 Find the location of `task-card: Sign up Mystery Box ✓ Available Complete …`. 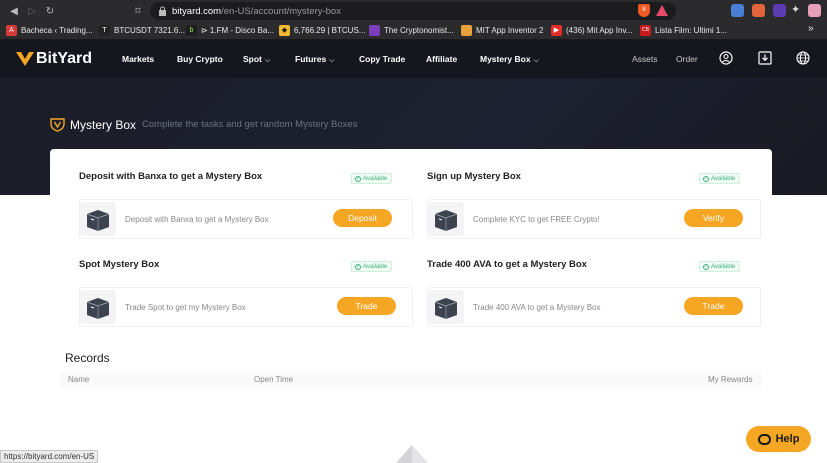

task-card: Sign up Mystery Box ✓ Available Complete … is located at coordinates (579, 194).